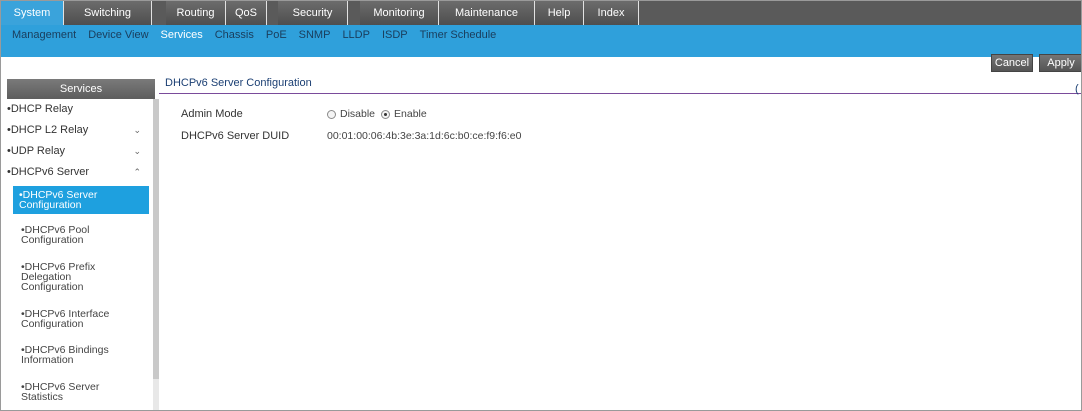 The width and height of the screenshot is (1082, 411). Describe the element at coordinates (458, 33) in the screenshot. I see `subnav-timer-schedule: Timer Schedule` at that location.